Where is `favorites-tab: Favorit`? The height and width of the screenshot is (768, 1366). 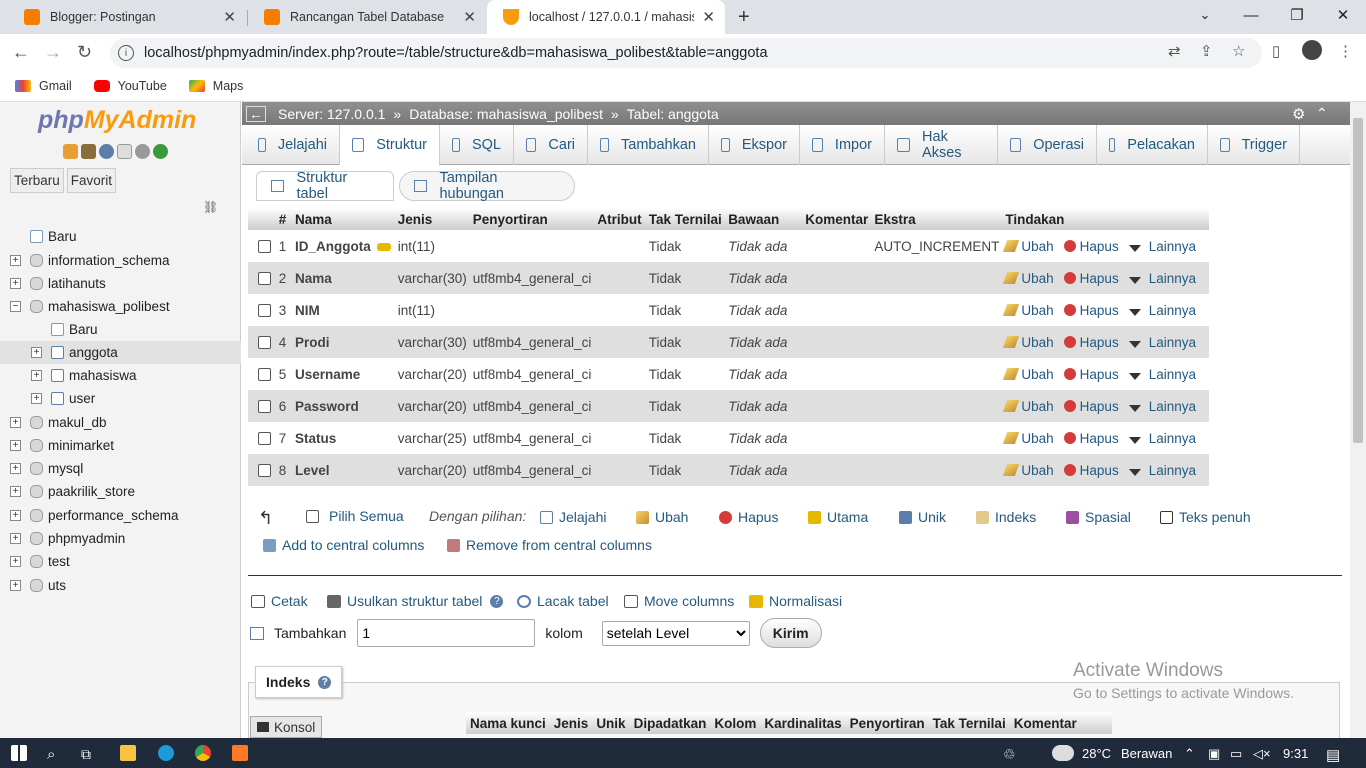 favorites-tab: Favorit is located at coordinates (91, 180).